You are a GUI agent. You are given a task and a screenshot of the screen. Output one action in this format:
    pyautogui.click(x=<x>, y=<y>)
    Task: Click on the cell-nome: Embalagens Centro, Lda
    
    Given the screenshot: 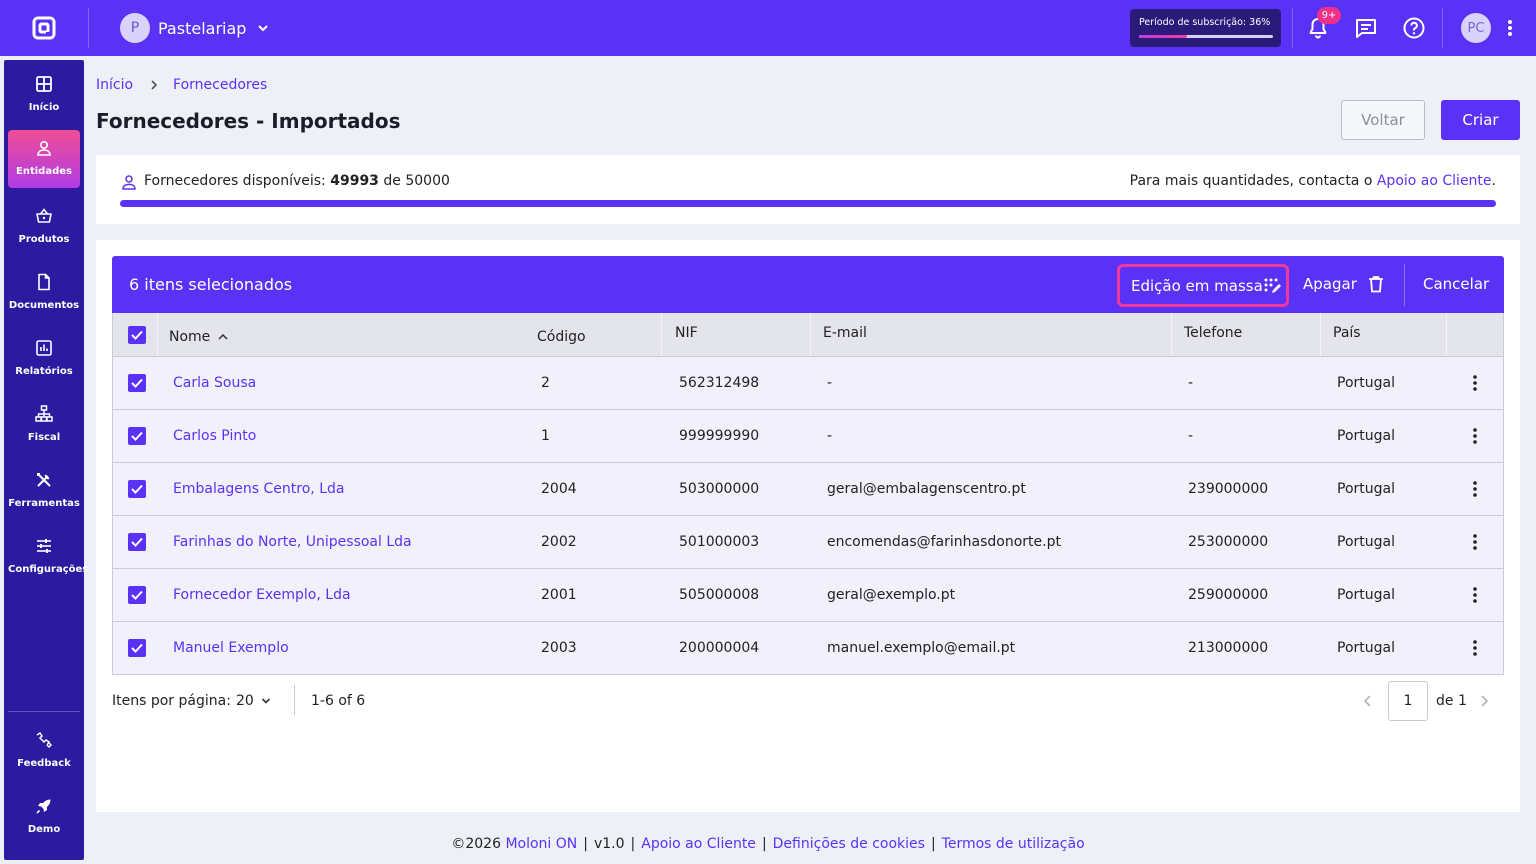 What is the action you would take?
    pyautogui.click(x=258, y=489)
    